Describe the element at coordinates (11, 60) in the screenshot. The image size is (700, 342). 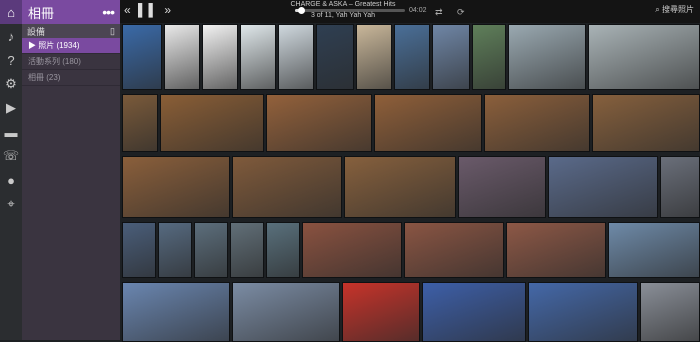
I see `help-icon: ?` at that location.